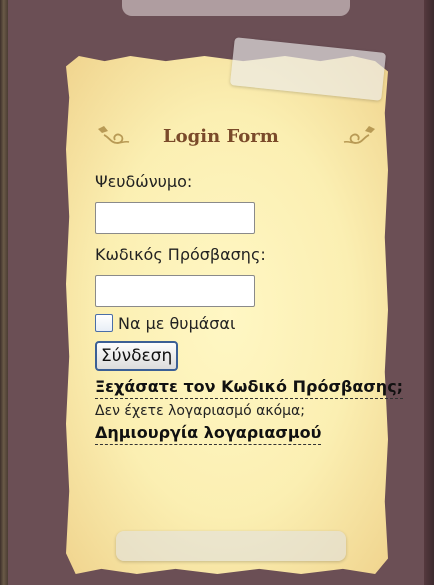 This screenshot has height=585, width=434. I want to click on tape-bottom, so click(231, 546).